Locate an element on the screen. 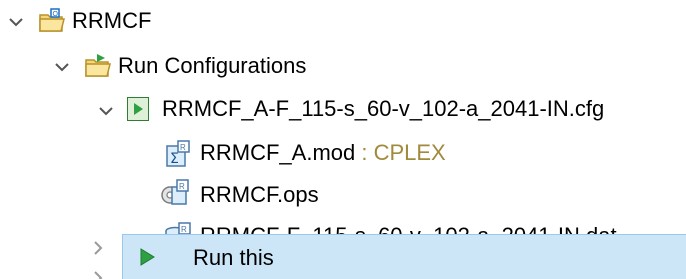 This screenshot has width=686, height=279. run-icon is located at coordinates (147, 257).